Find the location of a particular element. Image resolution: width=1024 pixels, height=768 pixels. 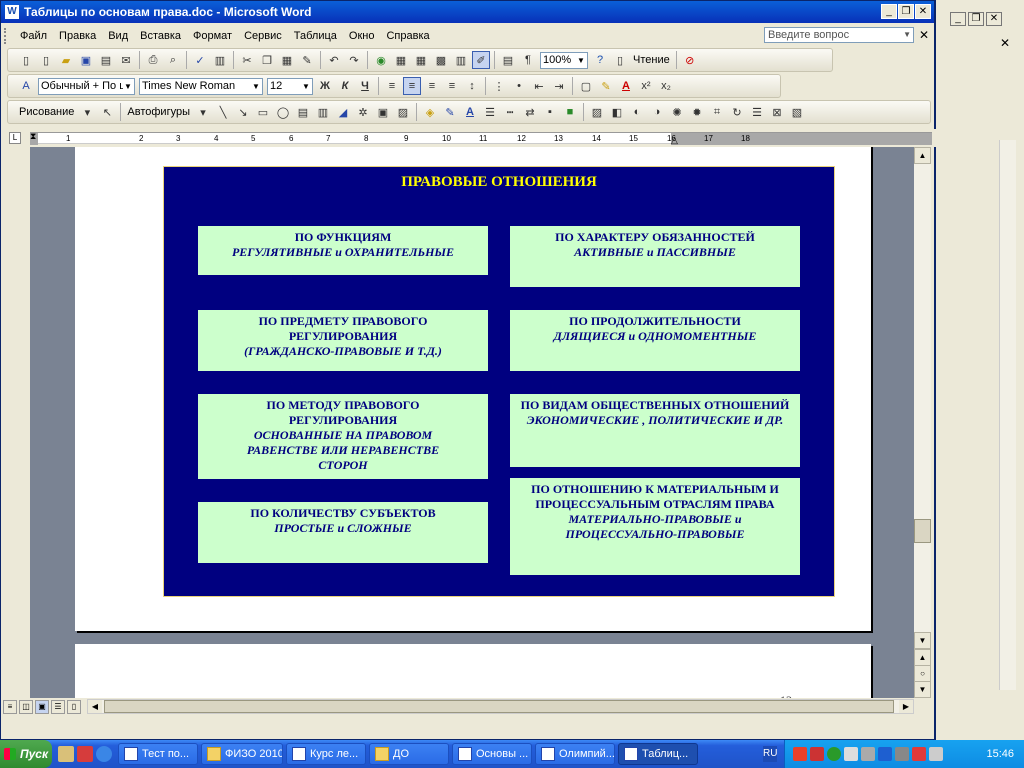

line-icon: ╲ is located at coordinates (223, 112).